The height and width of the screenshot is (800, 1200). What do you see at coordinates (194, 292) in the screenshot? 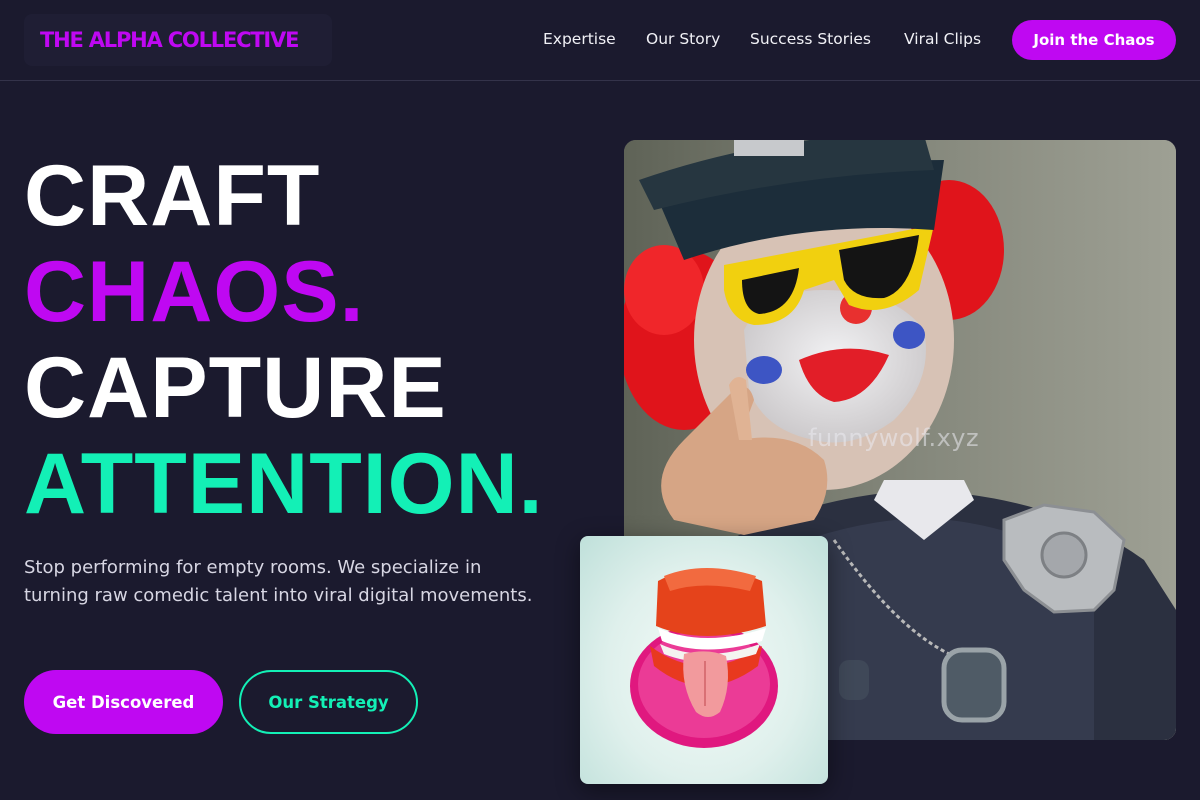
I see `headline-line-chaos: CHAOS.` at bounding box center [194, 292].